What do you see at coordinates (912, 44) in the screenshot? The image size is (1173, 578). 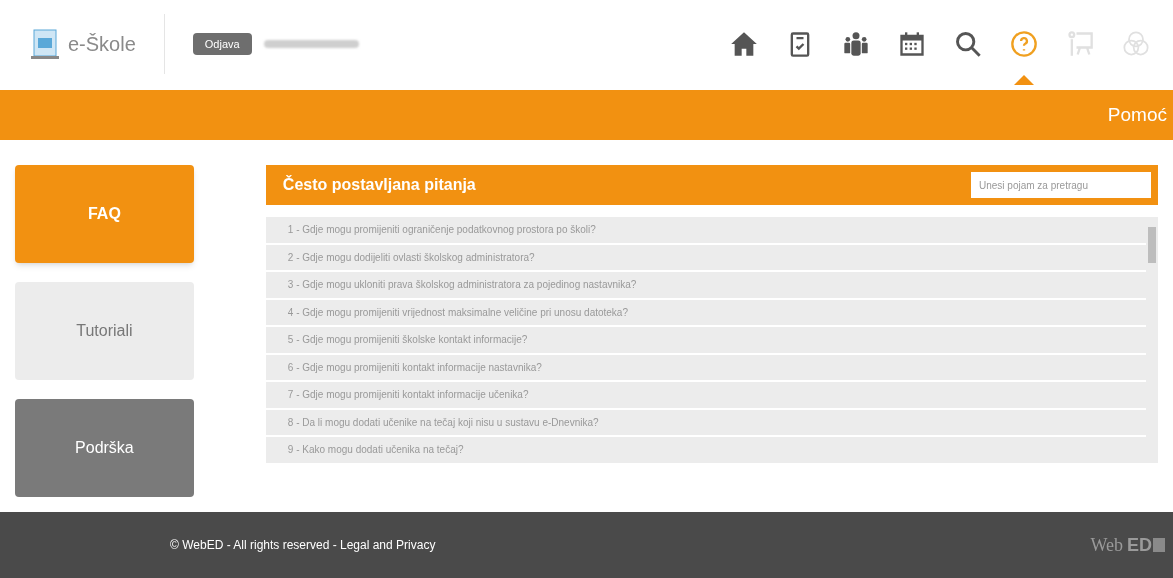 I see `calendar-icon` at bounding box center [912, 44].